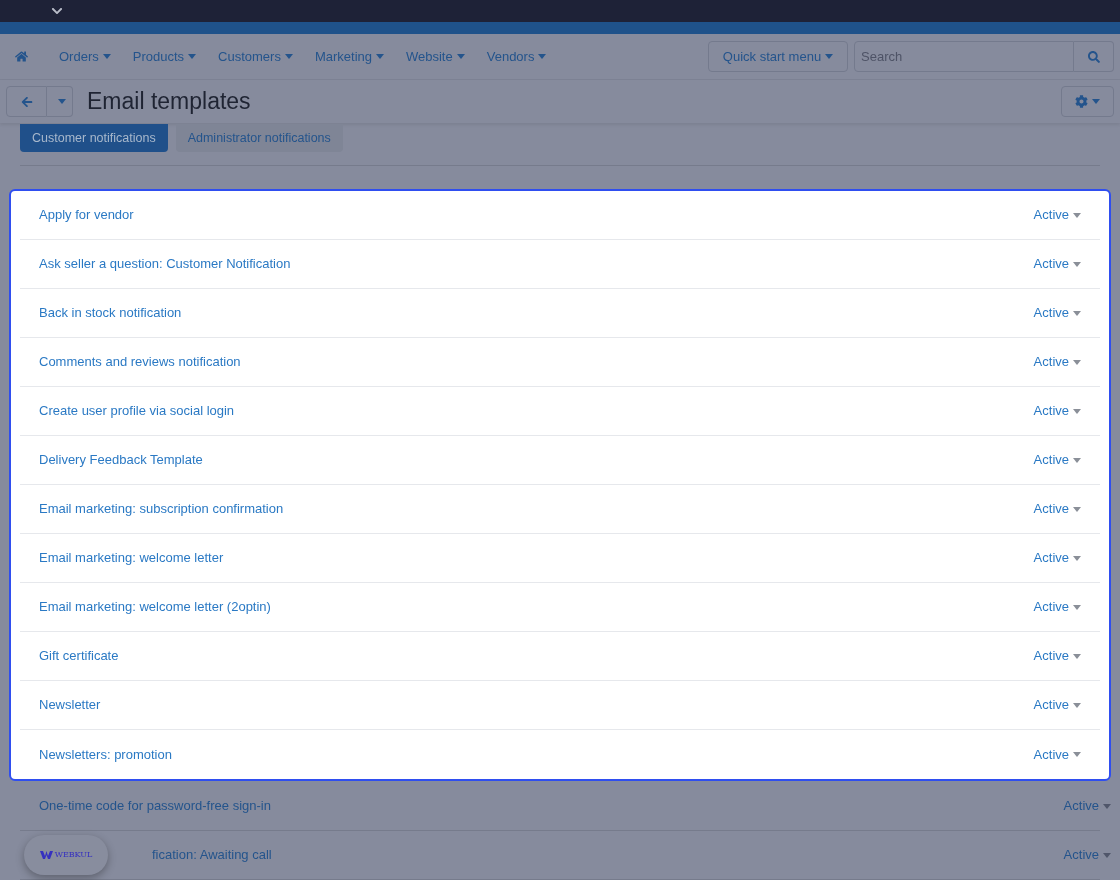 The height and width of the screenshot is (880, 1120). What do you see at coordinates (79, 656) in the screenshot?
I see `template-link: Gift certificate` at bounding box center [79, 656].